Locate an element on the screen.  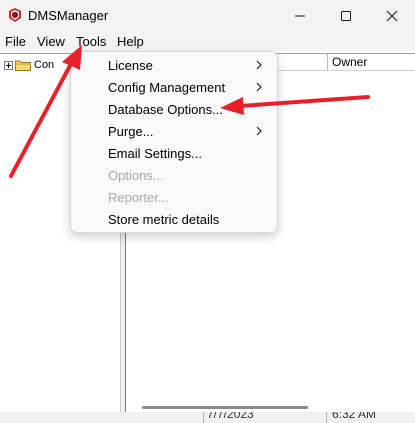
menu-item-config-management: Config Management is located at coordinates (174, 87).